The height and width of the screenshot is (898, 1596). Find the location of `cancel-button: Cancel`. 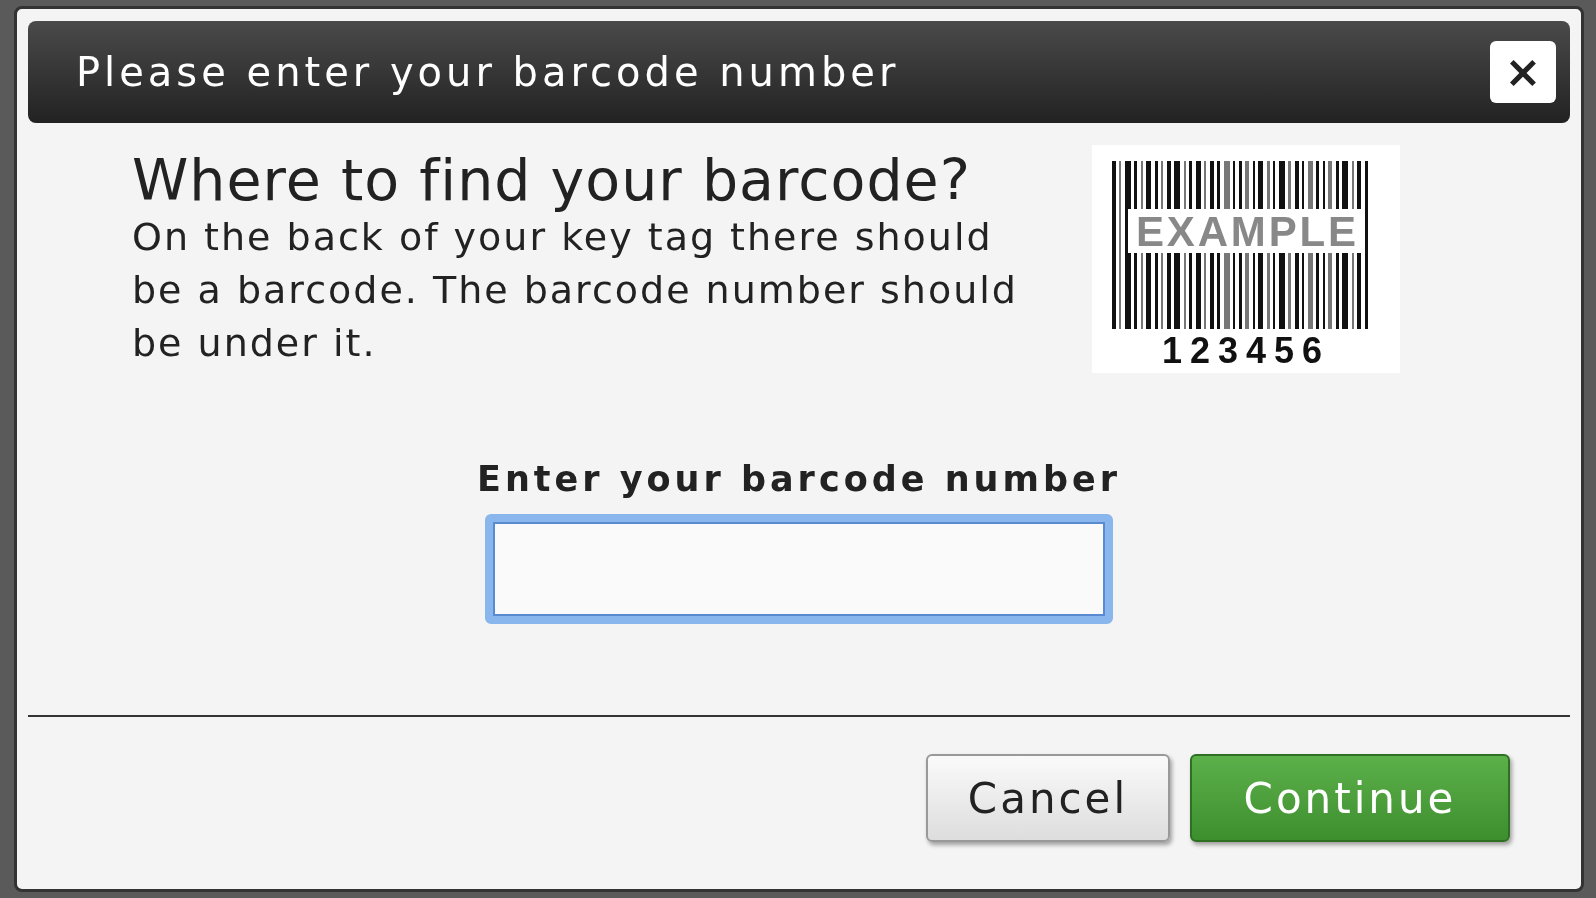

cancel-button: Cancel is located at coordinates (1048, 798).